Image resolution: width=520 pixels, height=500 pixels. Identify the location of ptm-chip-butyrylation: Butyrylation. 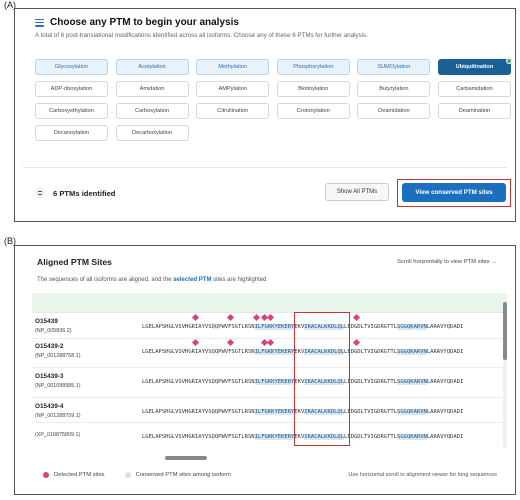
(394, 89).